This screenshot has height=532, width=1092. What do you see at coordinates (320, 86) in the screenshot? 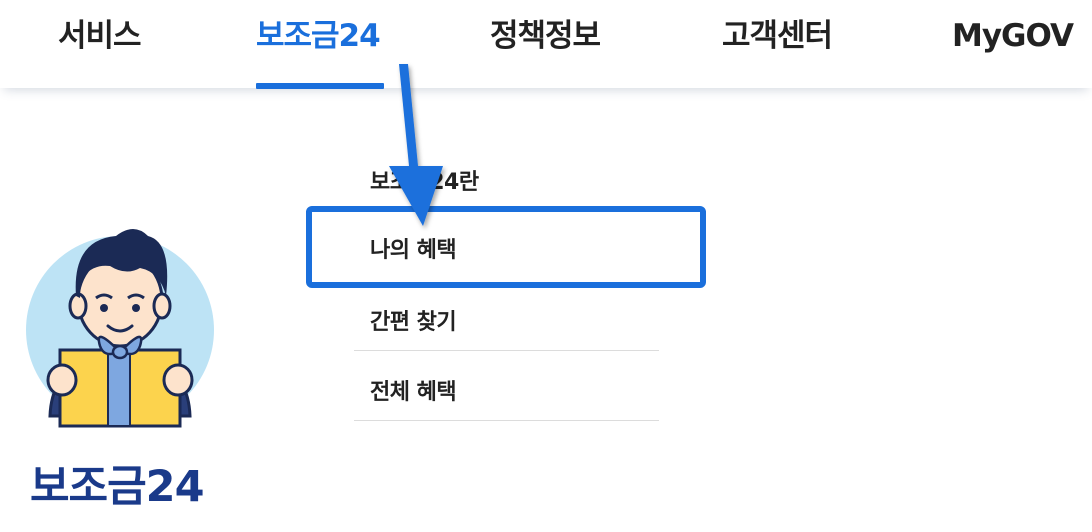
I see `active-nav-underline` at bounding box center [320, 86].